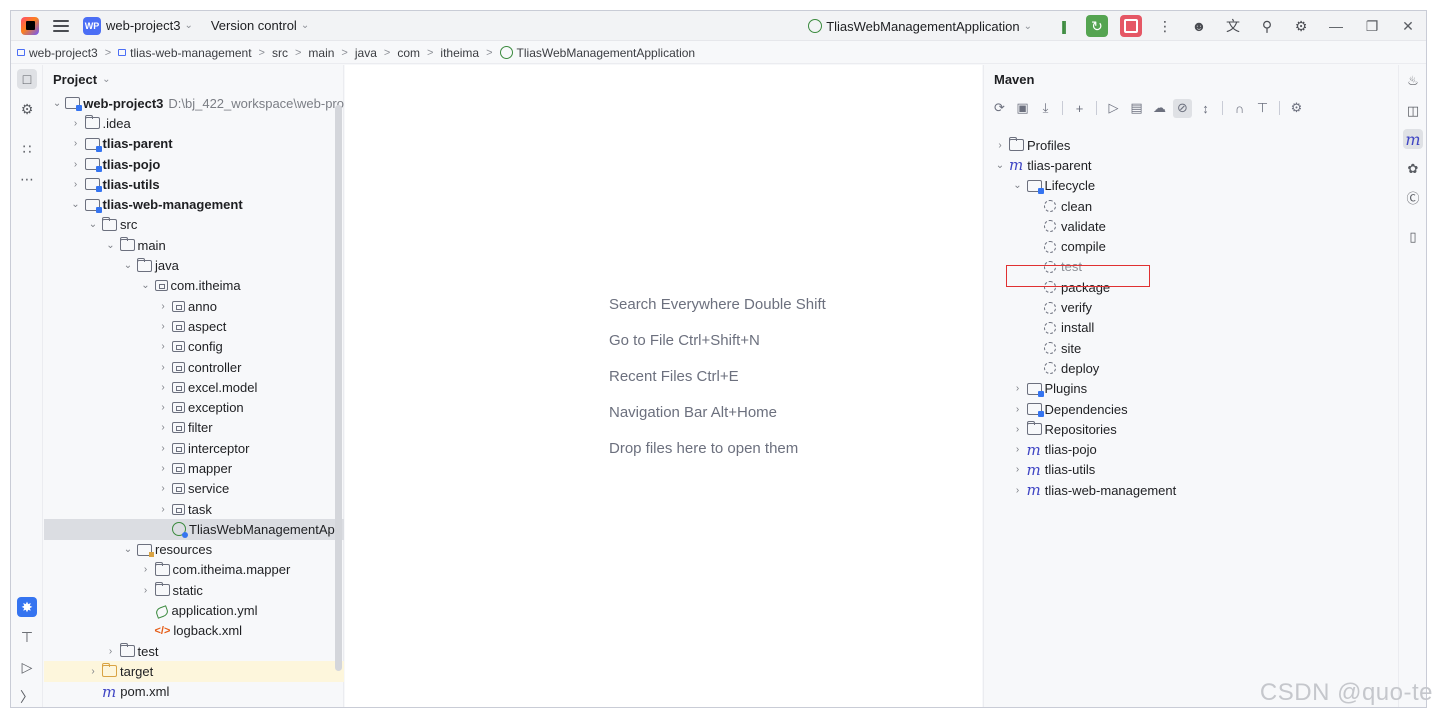 The height and width of the screenshot is (715, 1437). I want to click on project-panel-header: Project ⌄, so click(193, 79).